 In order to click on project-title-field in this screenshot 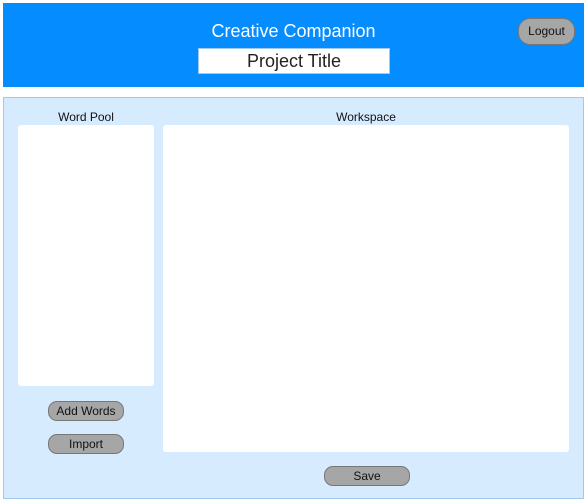, I will do `click(294, 61)`.